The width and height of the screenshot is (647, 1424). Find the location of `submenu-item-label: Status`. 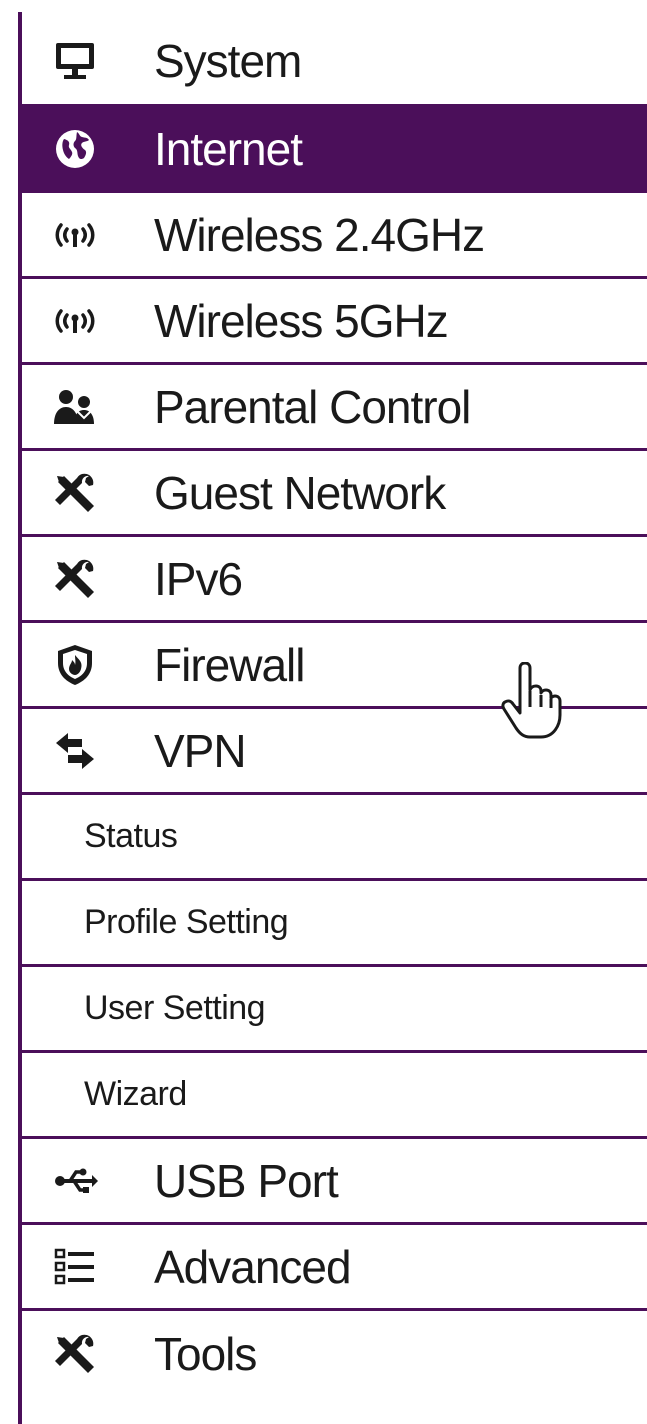

submenu-item-label: Status is located at coordinates (131, 836).